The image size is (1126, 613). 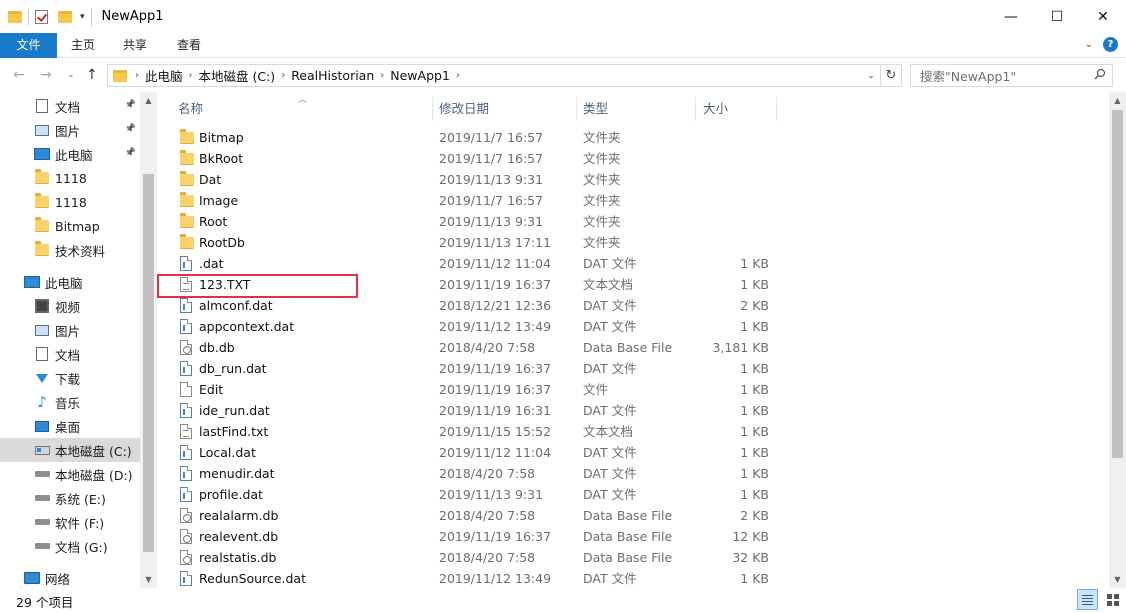 I want to click on file-row: Dat 2019/11/13 9:31 文件夹, so click(x=467, y=179).